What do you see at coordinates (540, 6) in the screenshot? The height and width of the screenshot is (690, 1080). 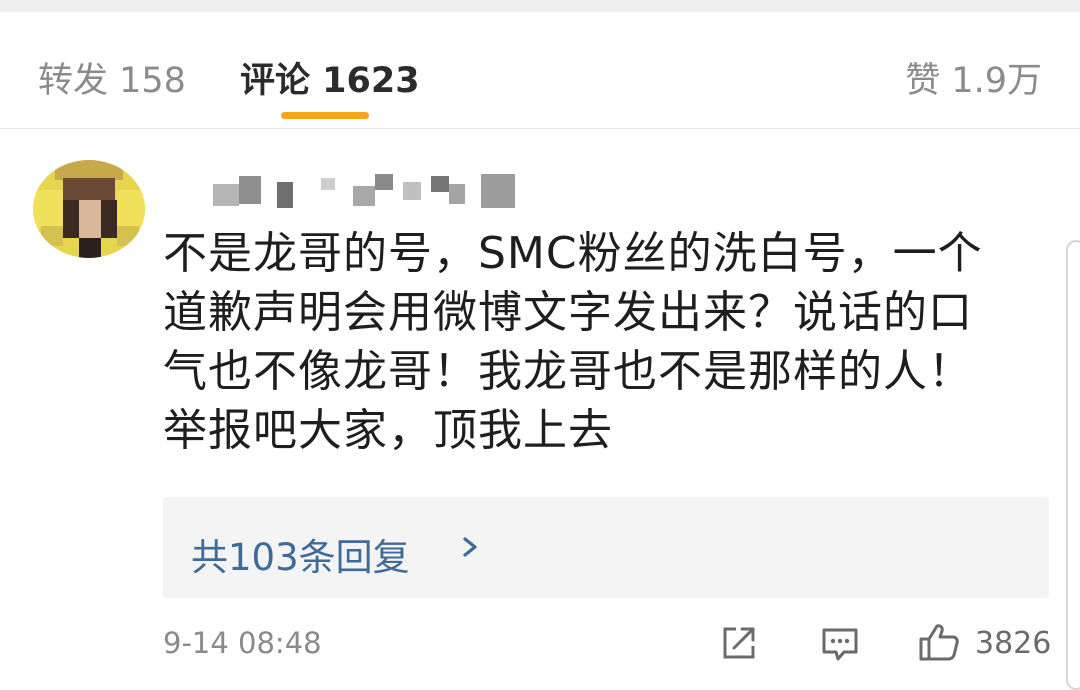 I see `status-strip` at bounding box center [540, 6].